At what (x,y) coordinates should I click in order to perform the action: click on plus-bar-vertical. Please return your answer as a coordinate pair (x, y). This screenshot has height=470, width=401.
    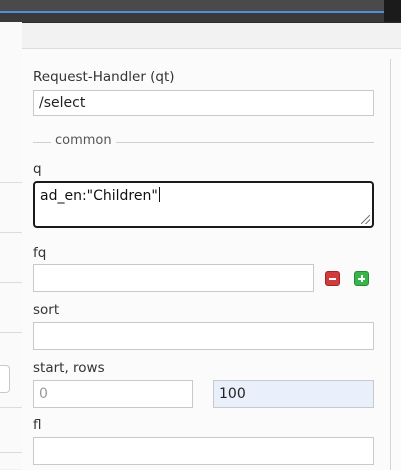
    Looking at the image, I should click on (361, 278).